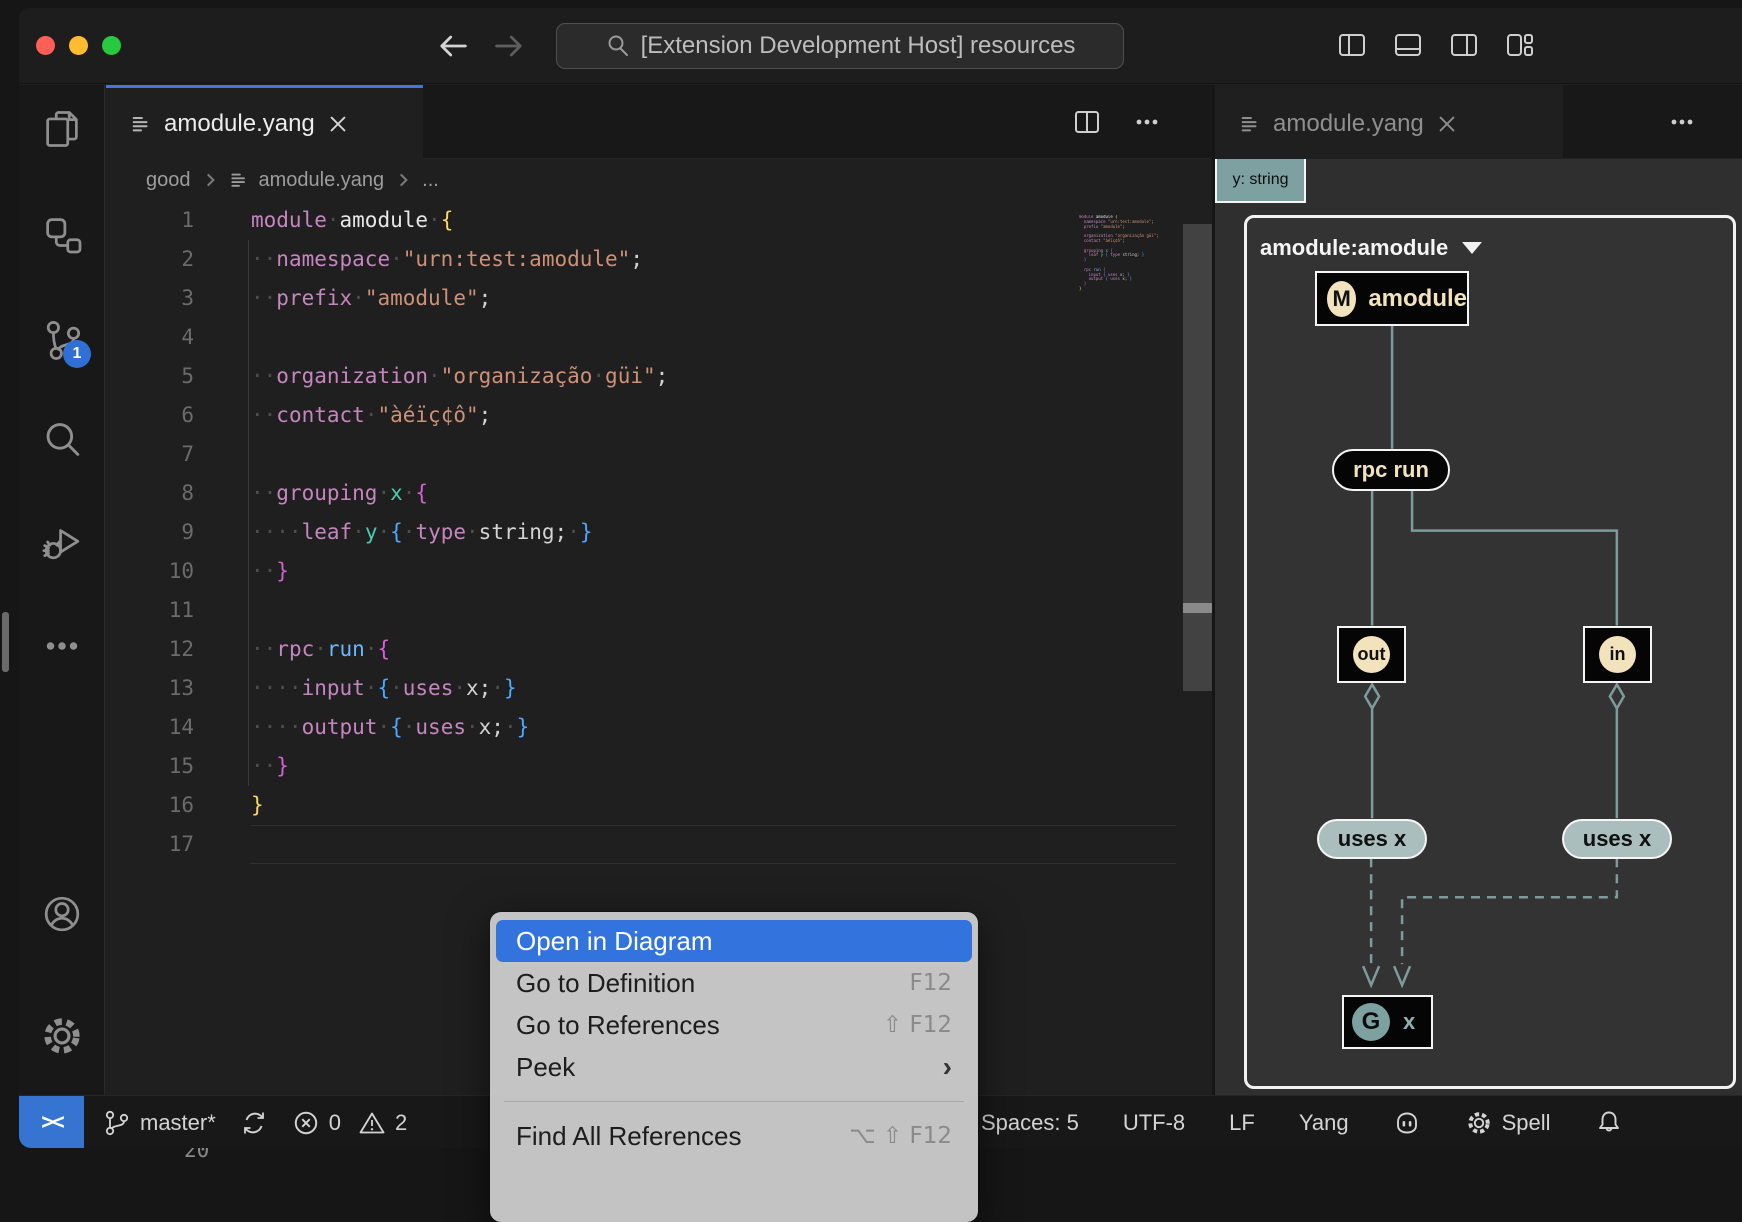 The image size is (1742, 1222). What do you see at coordinates (62, 542) in the screenshot?
I see `run-debug-icon` at bounding box center [62, 542].